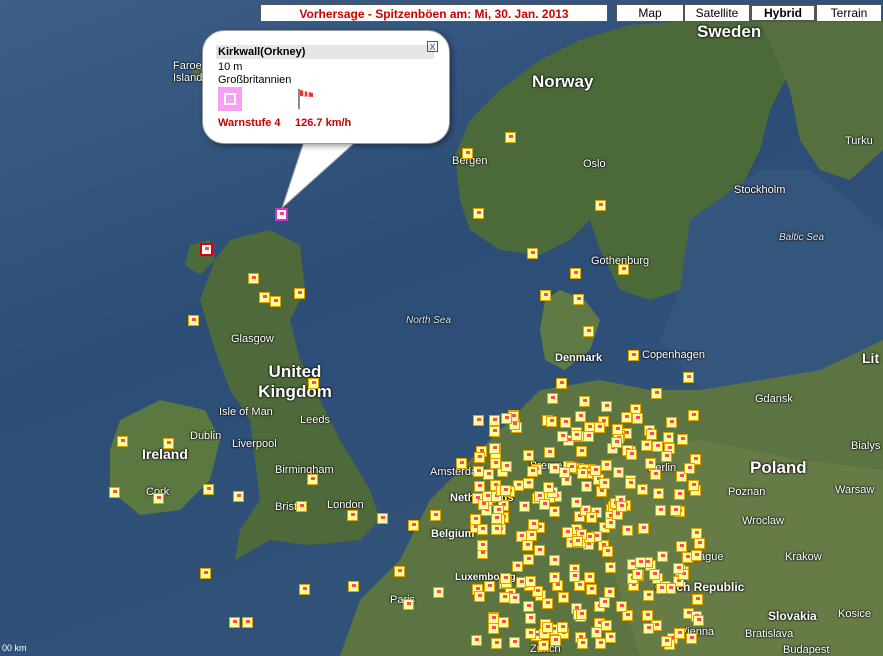 The width and height of the screenshot is (883, 656). I want to click on close-icon: X, so click(432, 46).